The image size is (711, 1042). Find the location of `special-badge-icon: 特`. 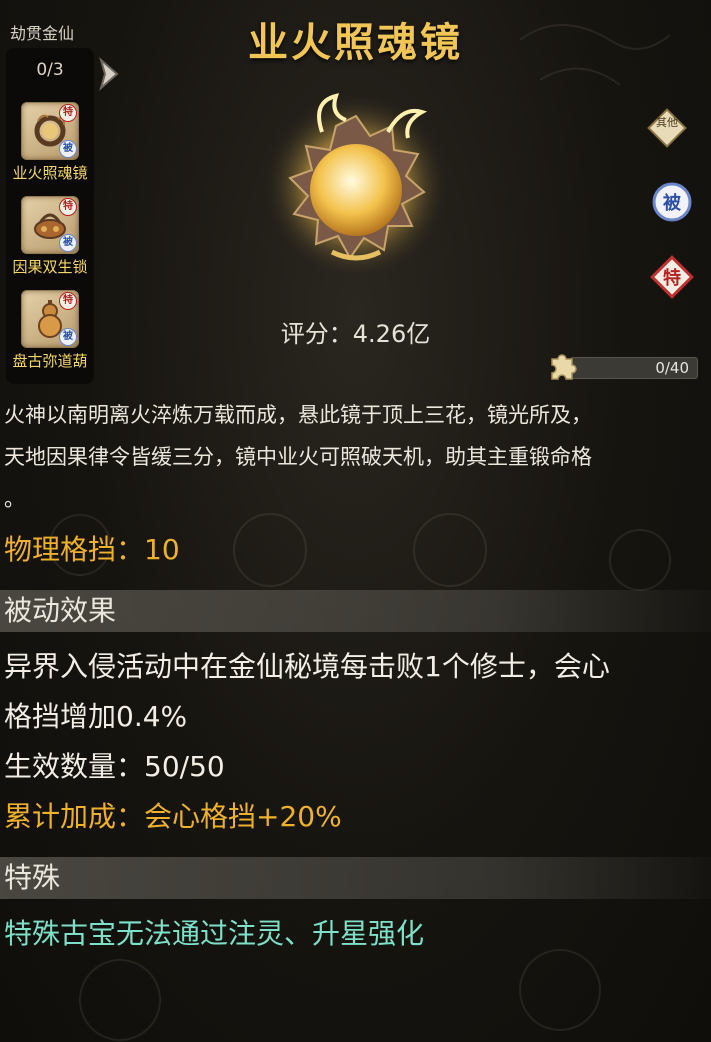

special-badge-icon: 特 is located at coordinates (672, 277).